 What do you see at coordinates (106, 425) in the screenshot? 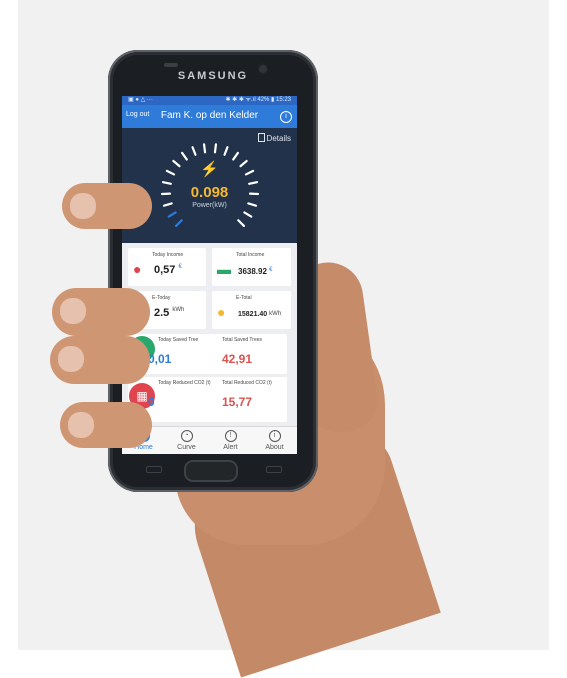
I see `finger-little` at bounding box center [106, 425].